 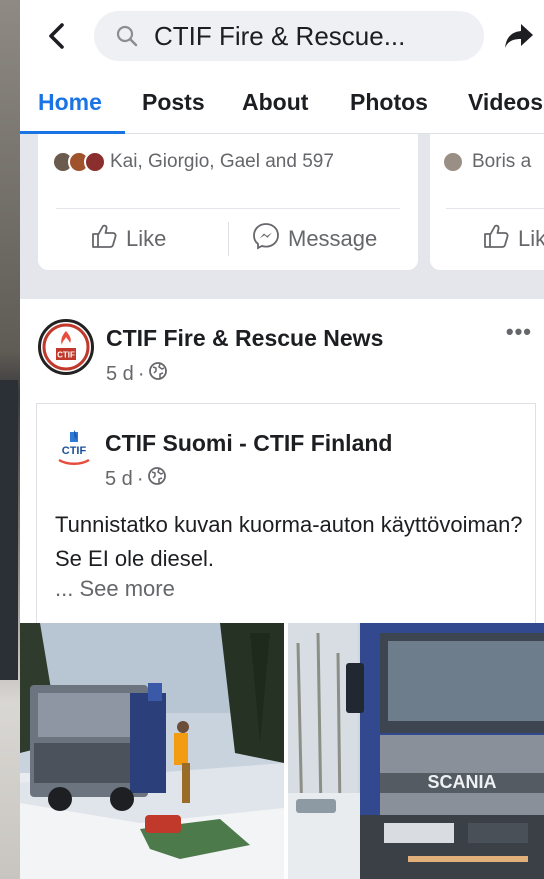 What do you see at coordinates (66, 347) in the screenshot?
I see `page-avatar: CTIF` at bounding box center [66, 347].